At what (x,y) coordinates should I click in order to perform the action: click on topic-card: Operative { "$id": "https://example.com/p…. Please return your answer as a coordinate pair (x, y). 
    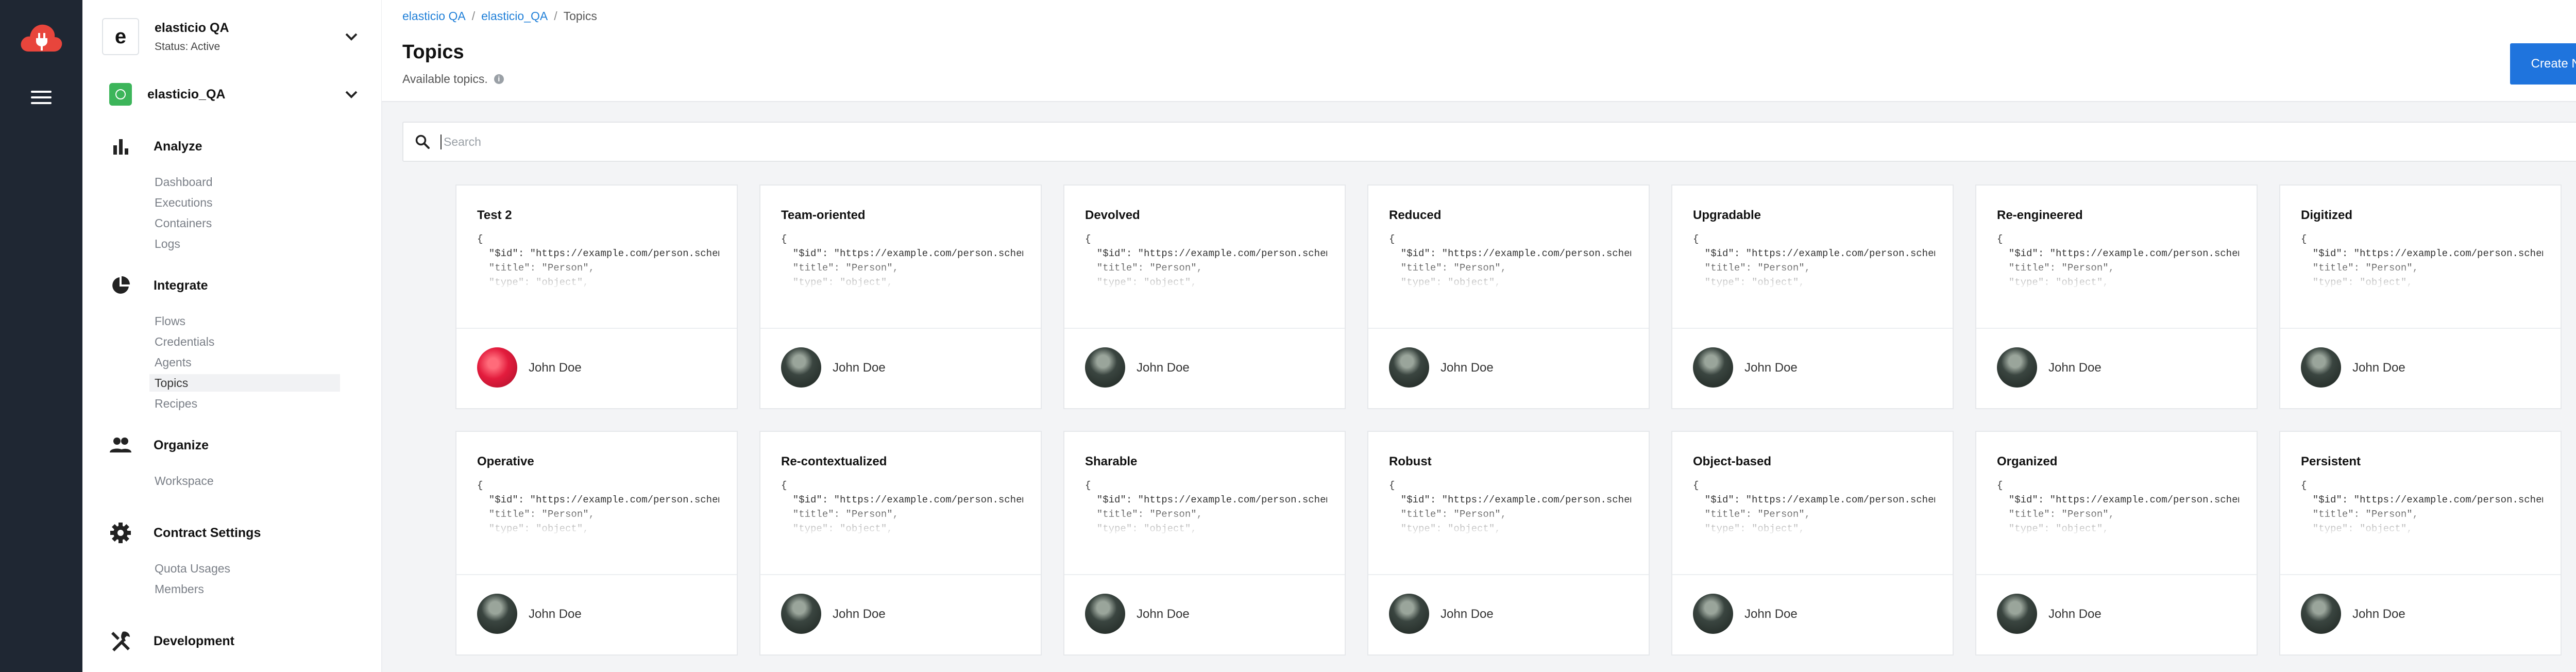
    Looking at the image, I should click on (596, 543).